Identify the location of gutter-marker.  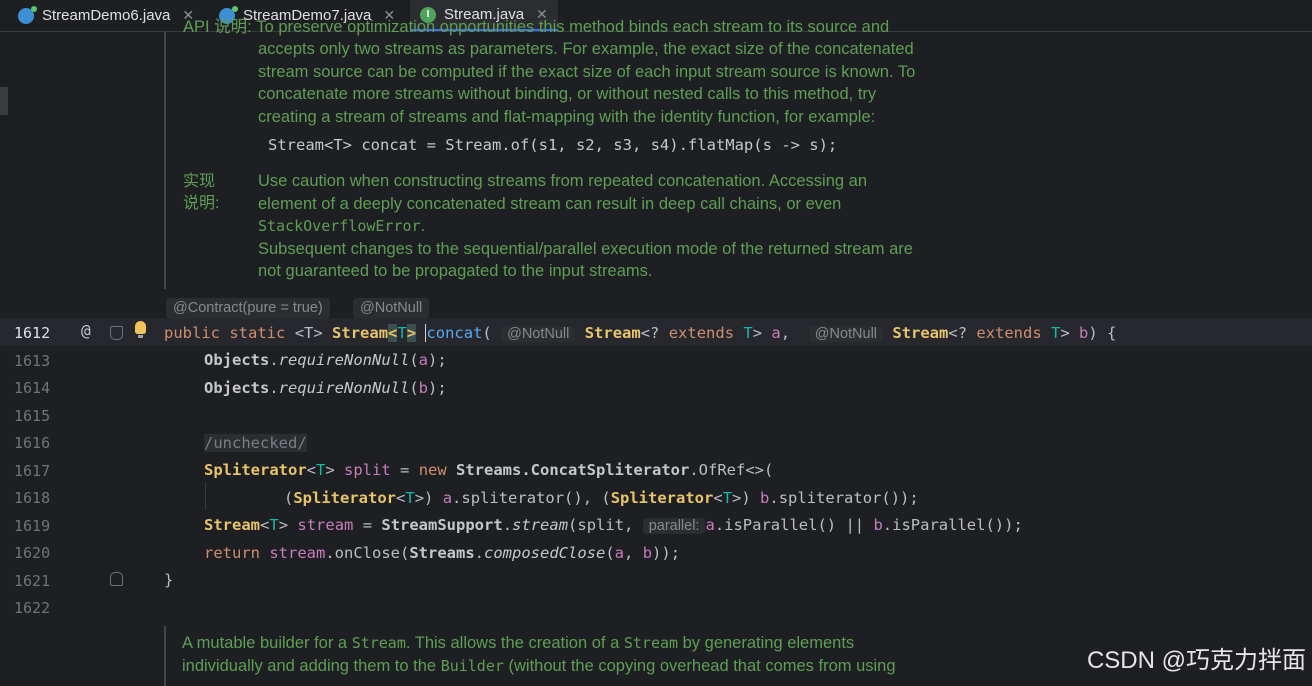
(4, 101).